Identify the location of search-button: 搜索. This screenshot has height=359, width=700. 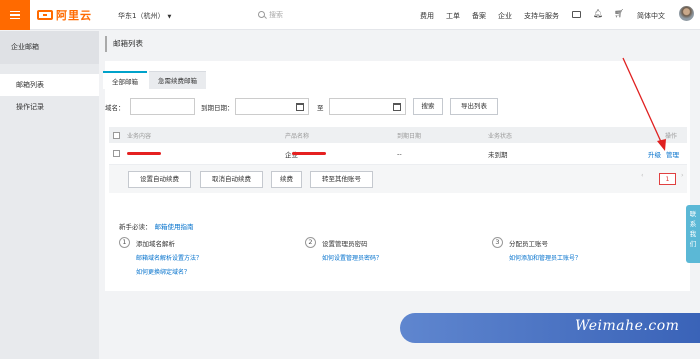
(428, 106).